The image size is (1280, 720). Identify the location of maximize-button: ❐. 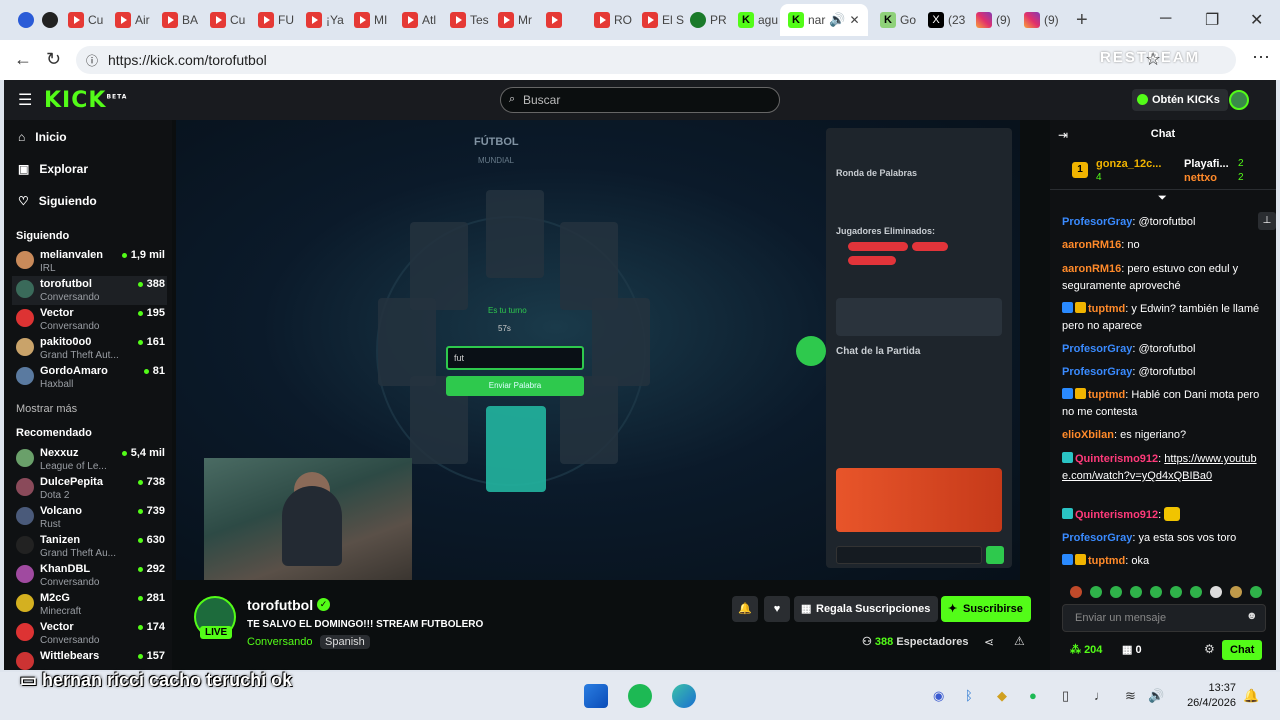
(1212, 20).